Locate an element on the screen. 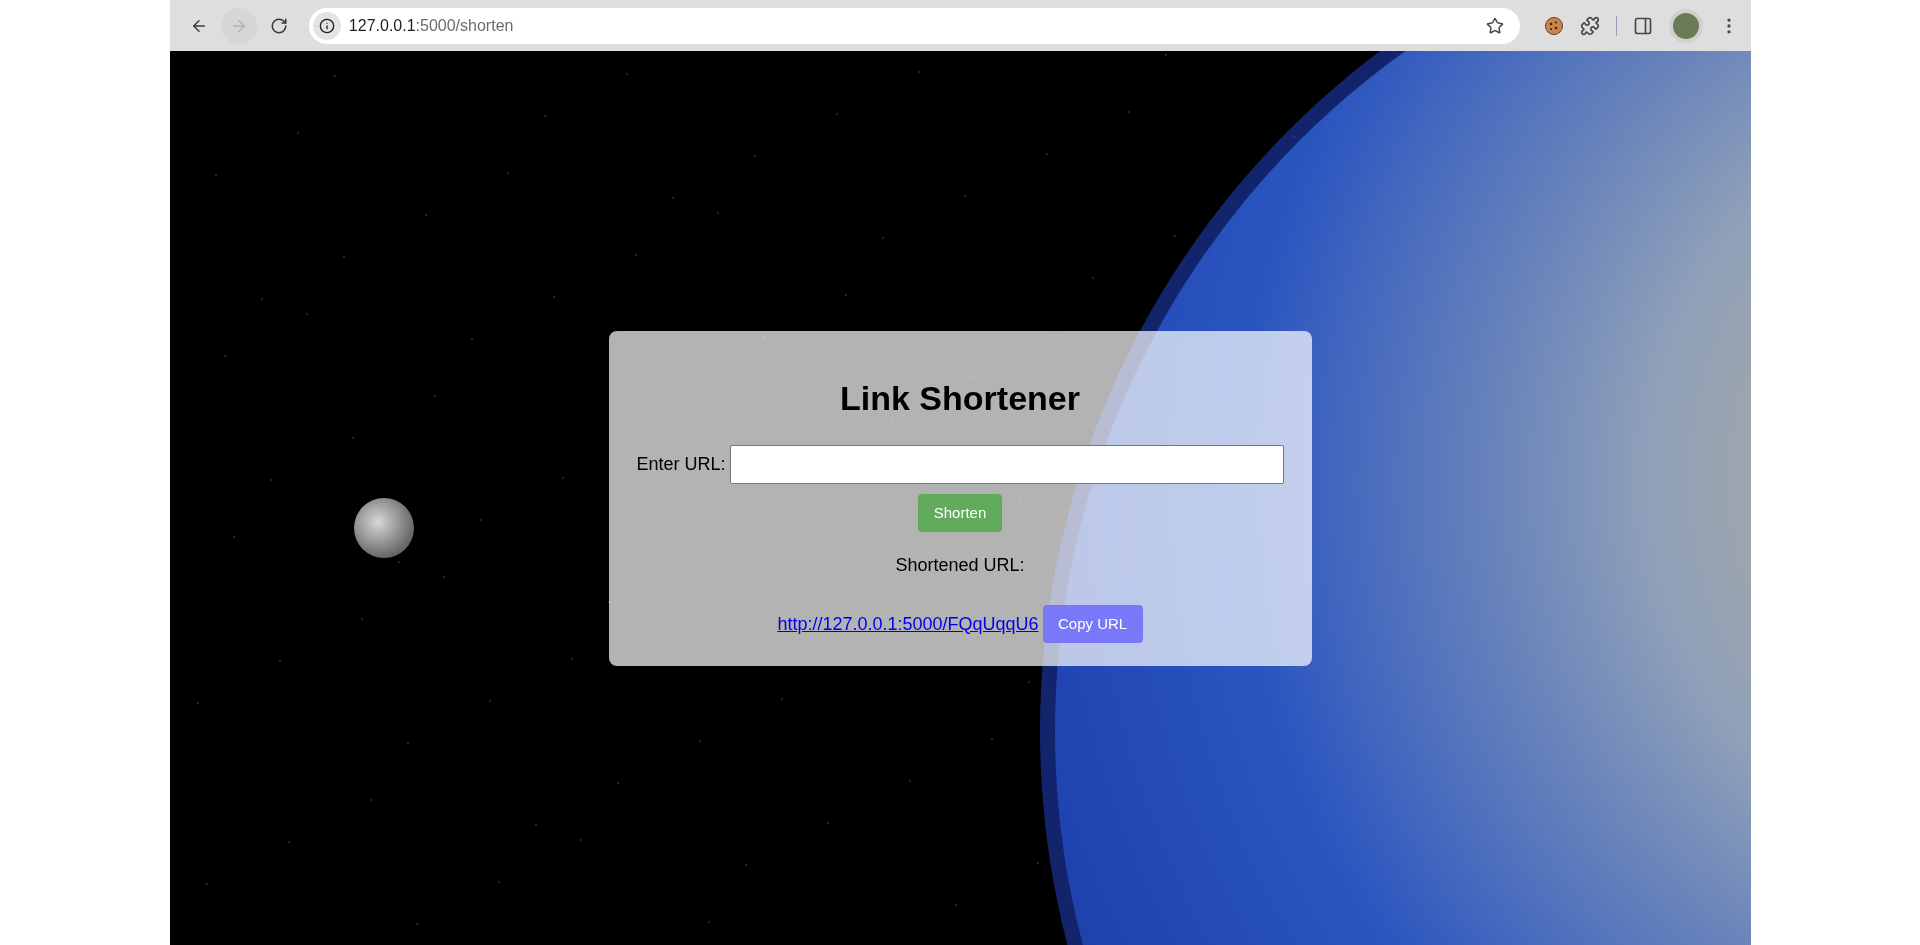 The image size is (1920, 945). shortened-url-label: Shortened URL: is located at coordinates (960, 565).